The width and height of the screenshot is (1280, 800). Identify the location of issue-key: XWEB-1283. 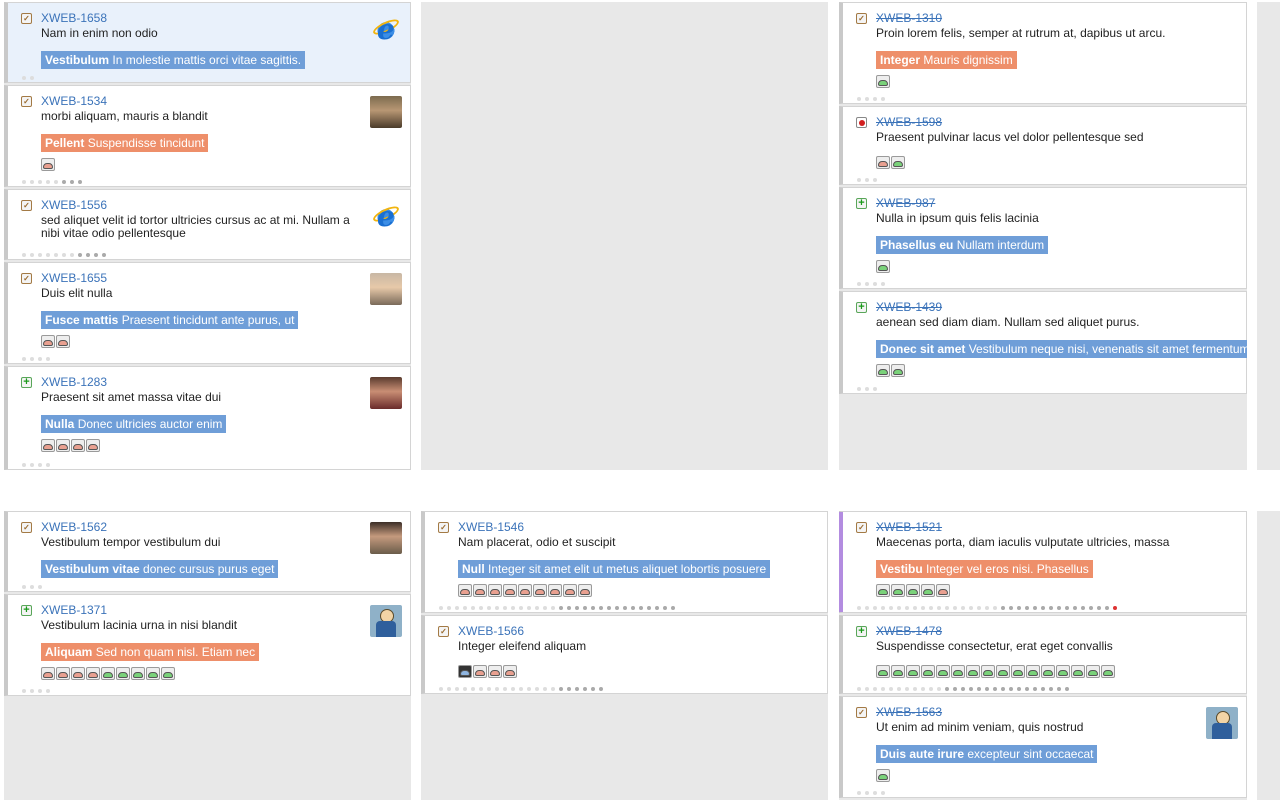
(74, 382).